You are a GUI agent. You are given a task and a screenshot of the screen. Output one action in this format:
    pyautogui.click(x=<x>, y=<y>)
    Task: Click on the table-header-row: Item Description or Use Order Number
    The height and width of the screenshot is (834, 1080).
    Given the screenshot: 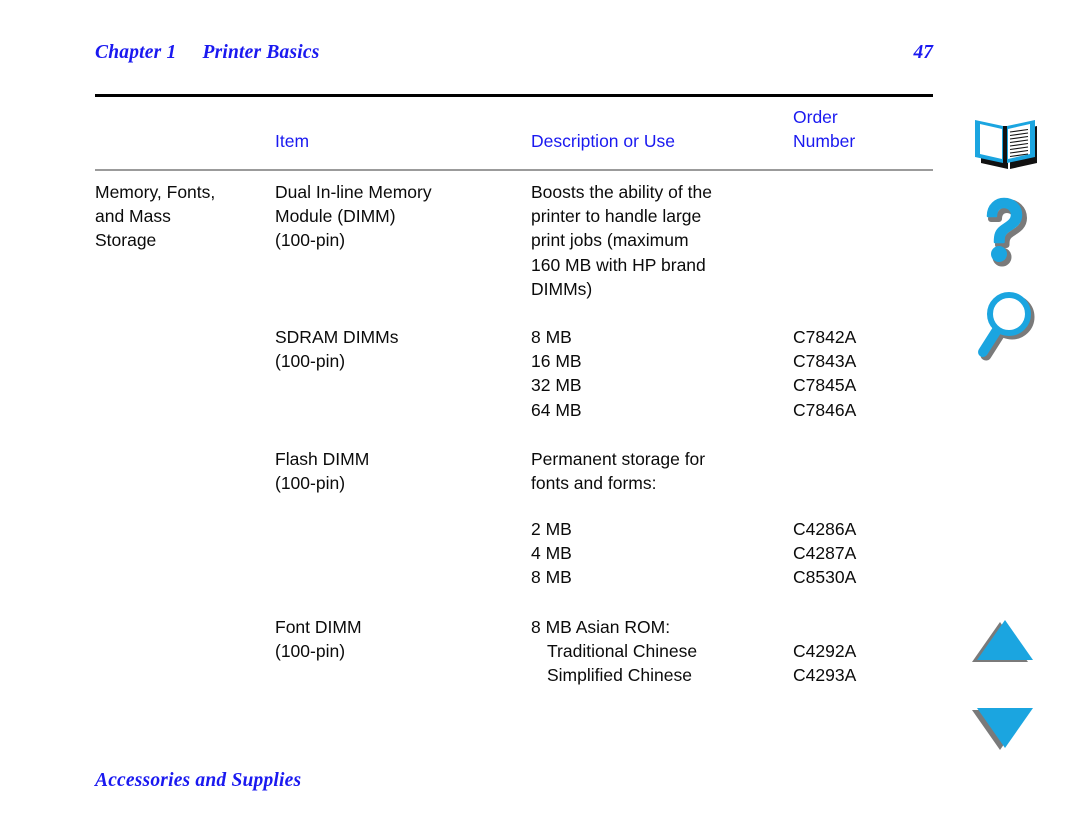 What is the action you would take?
    pyautogui.click(x=514, y=134)
    